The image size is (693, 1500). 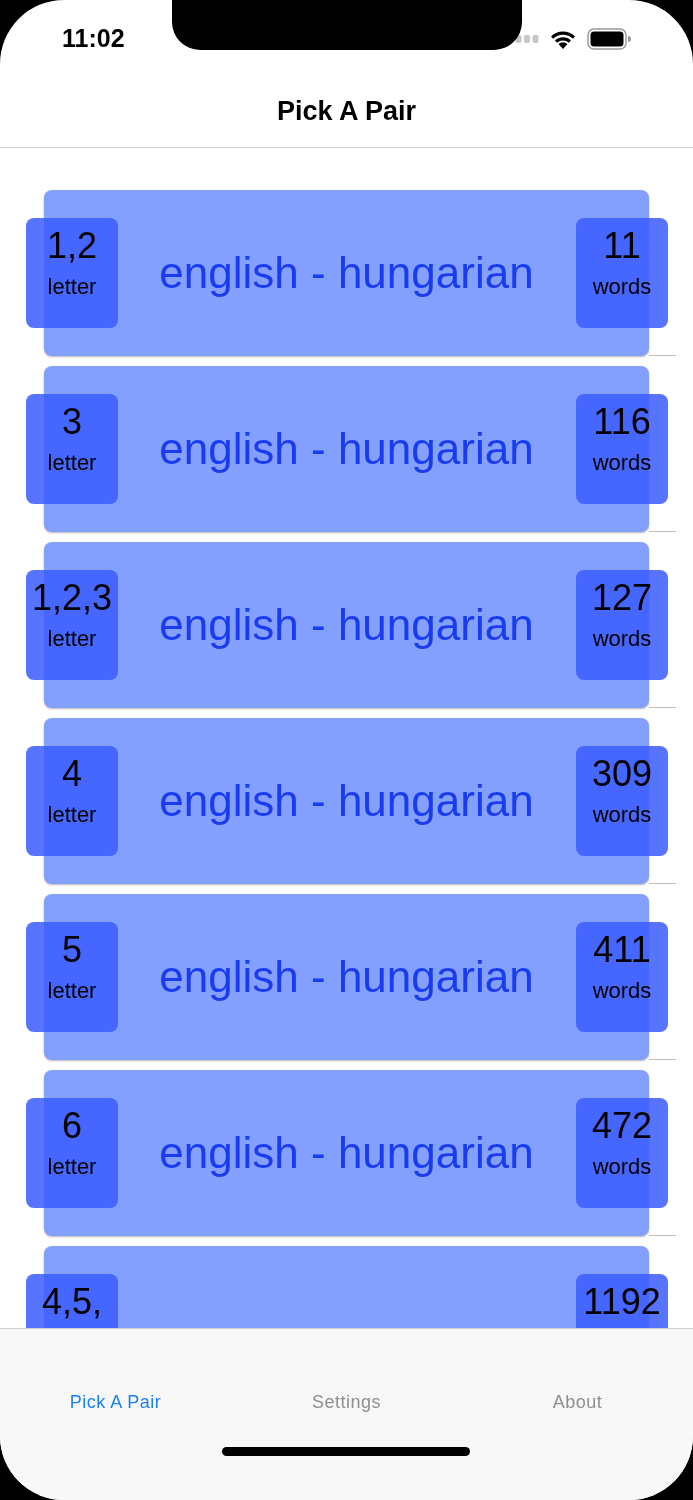 I want to click on tab: Settings, so click(x=346, y=1402).